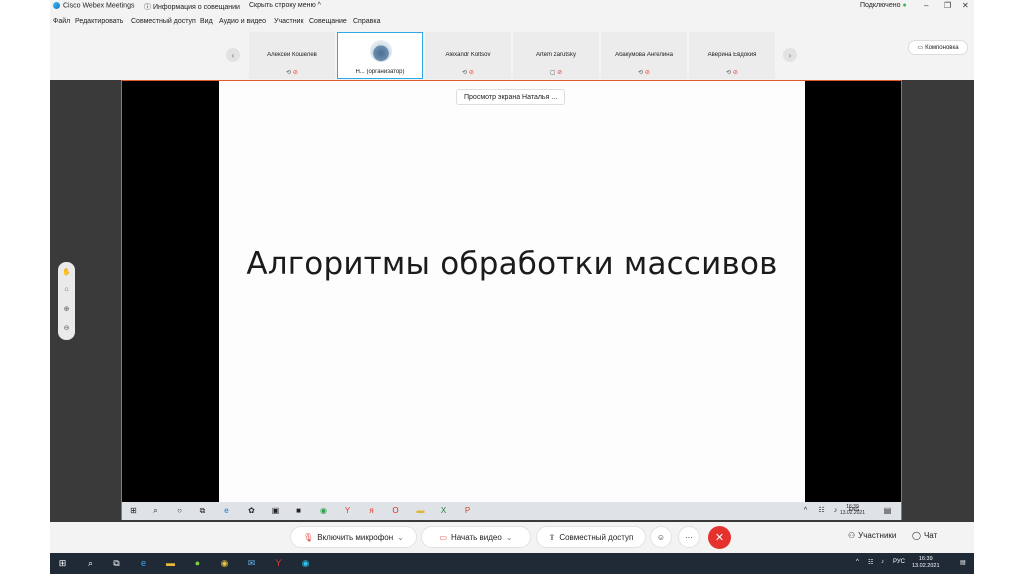  What do you see at coordinates (179, 510) in the screenshot?
I see `cortana-icon: ○` at bounding box center [179, 510].